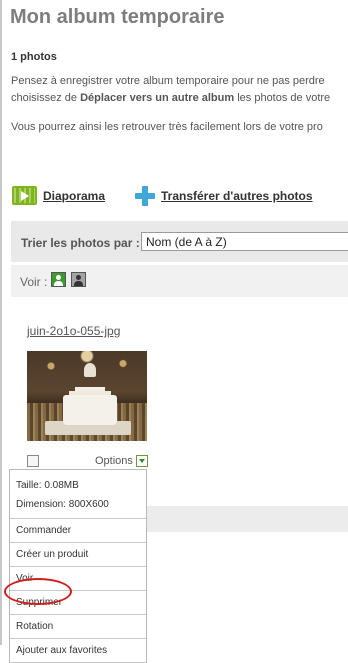 Image resolution: width=348 pixels, height=663 pixels. Describe the element at coordinates (117, 17) in the screenshot. I see `page-title: Mon album temporaire` at that location.